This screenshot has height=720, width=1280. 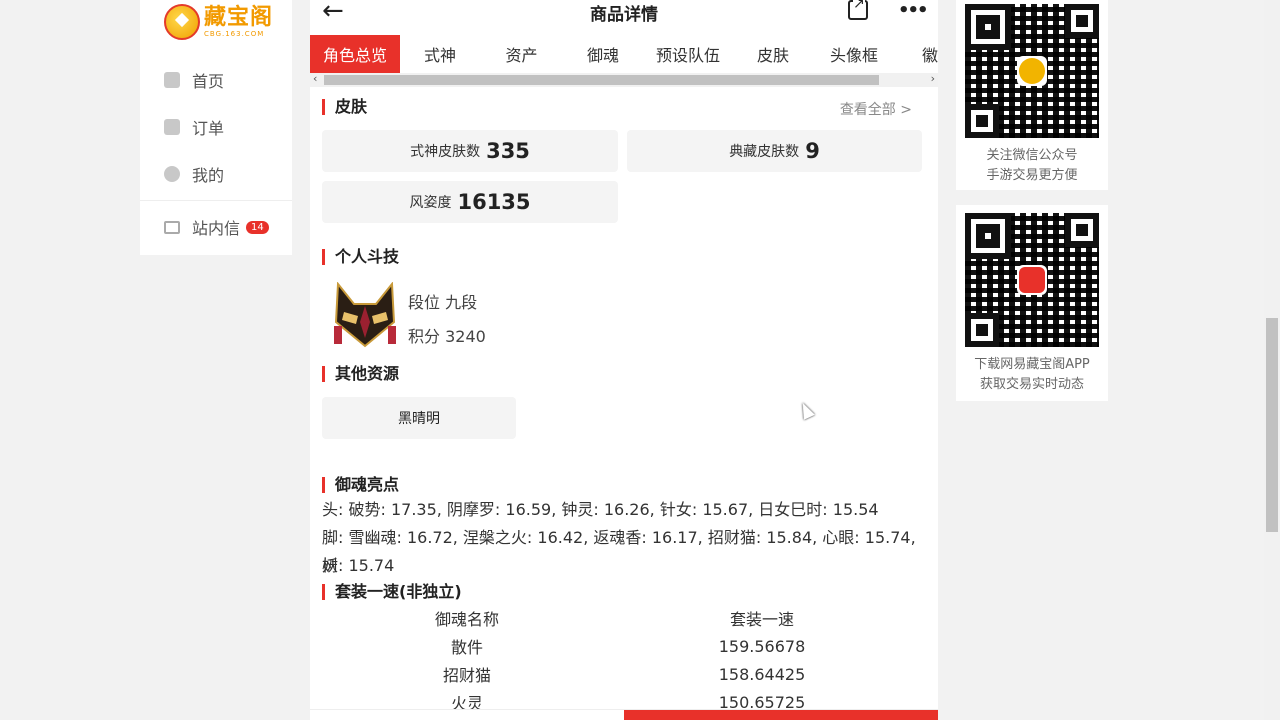 I want to click on tab-assets: 资产, so click(x=521, y=54).